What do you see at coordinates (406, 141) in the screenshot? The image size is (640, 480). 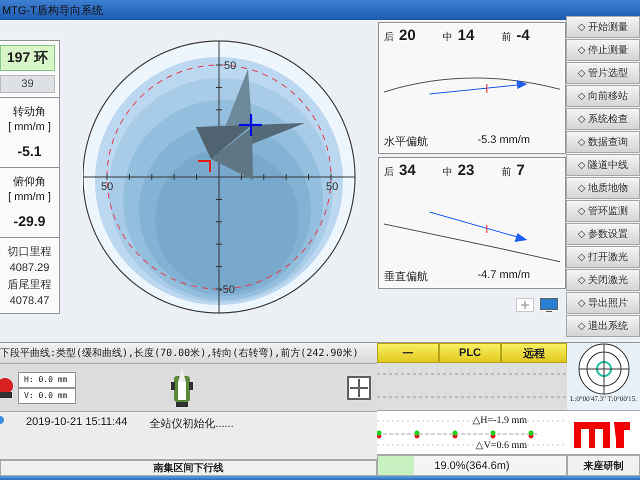 I see `chart-title: 水平偏航` at bounding box center [406, 141].